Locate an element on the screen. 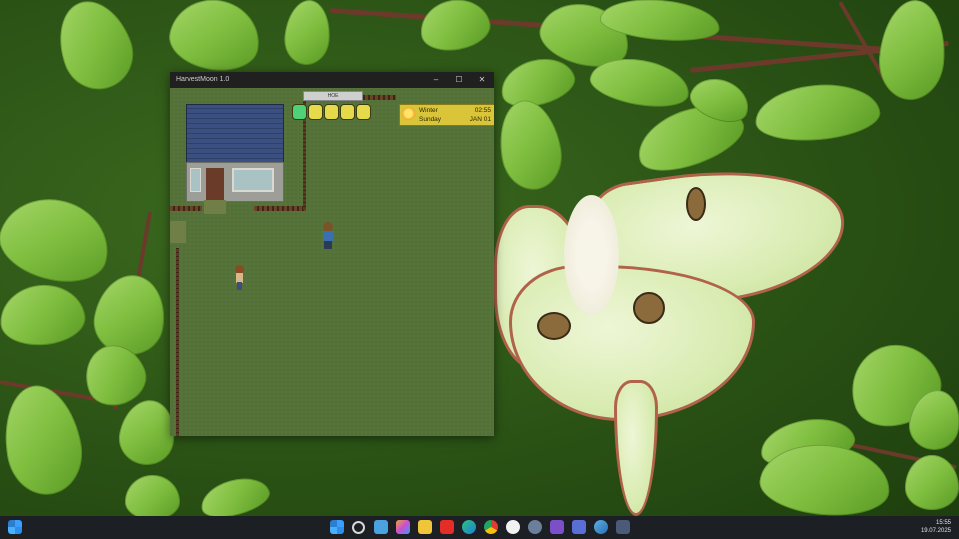 This screenshot has width=959, height=539. notepad-icon is located at coordinates (381, 527).